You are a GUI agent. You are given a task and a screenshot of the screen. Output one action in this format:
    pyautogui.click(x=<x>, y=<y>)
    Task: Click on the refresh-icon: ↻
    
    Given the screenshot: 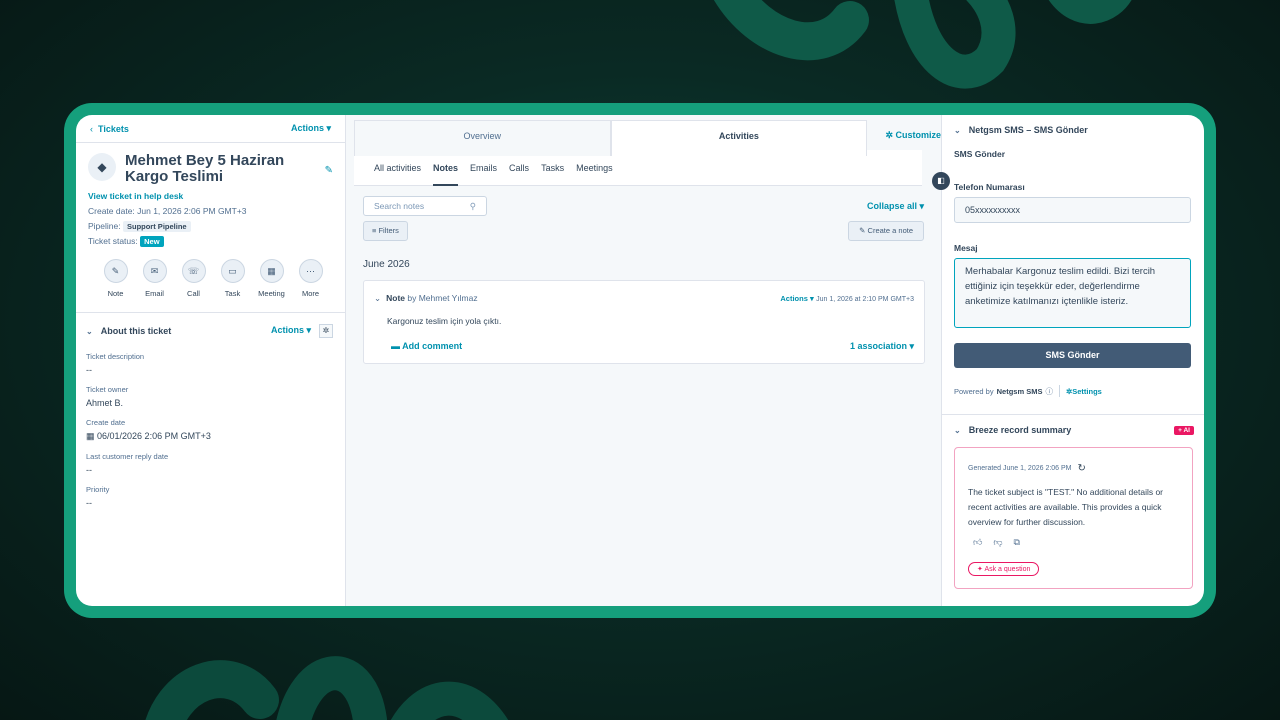 What is the action you would take?
    pyautogui.click(x=1082, y=468)
    